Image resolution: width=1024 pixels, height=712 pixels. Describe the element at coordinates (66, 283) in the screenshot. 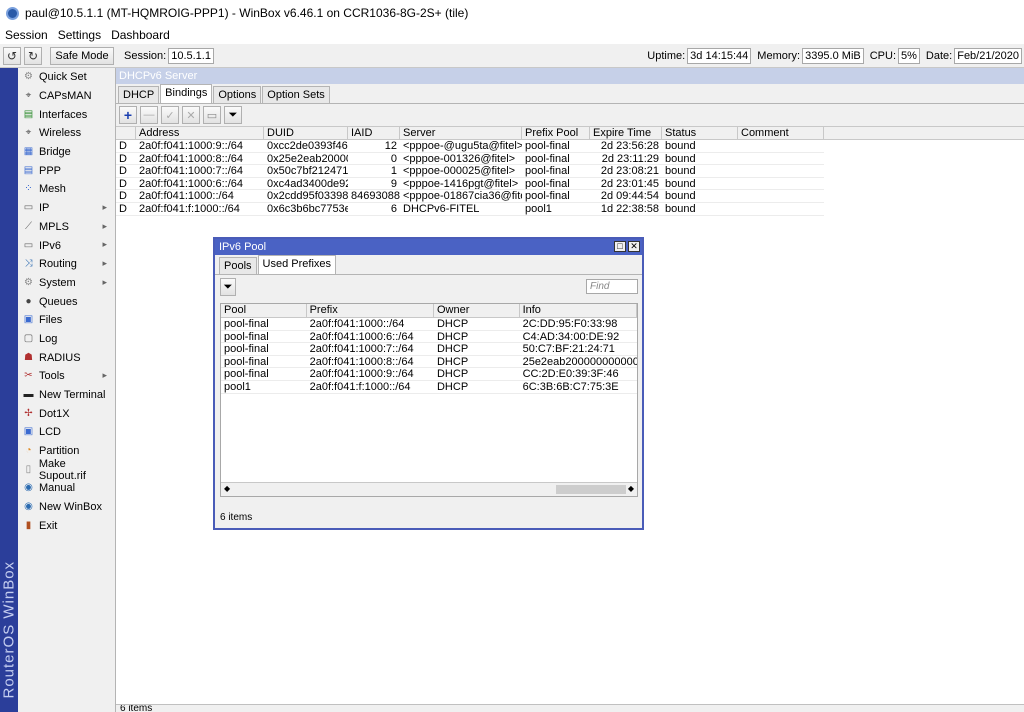

I see `sidebar-item-system: ⚙ System ▸` at that location.